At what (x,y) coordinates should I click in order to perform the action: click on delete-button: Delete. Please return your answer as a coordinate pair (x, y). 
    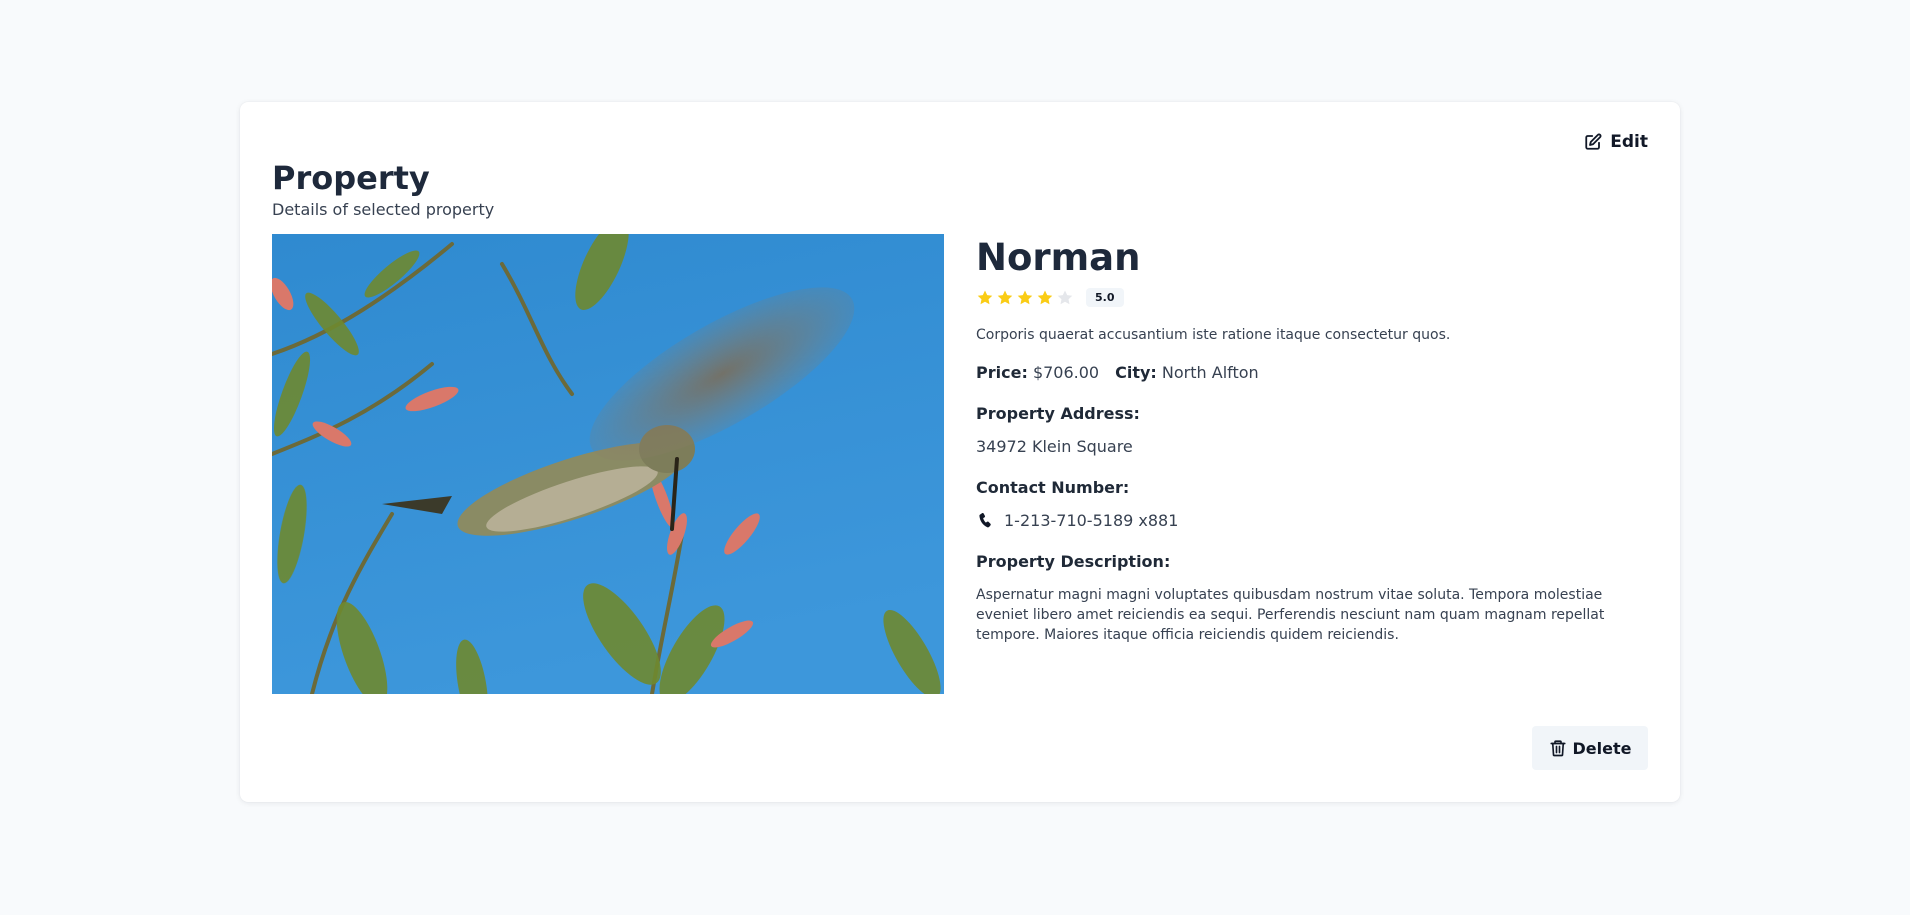
    Looking at the image, I should click on (1590, 748).